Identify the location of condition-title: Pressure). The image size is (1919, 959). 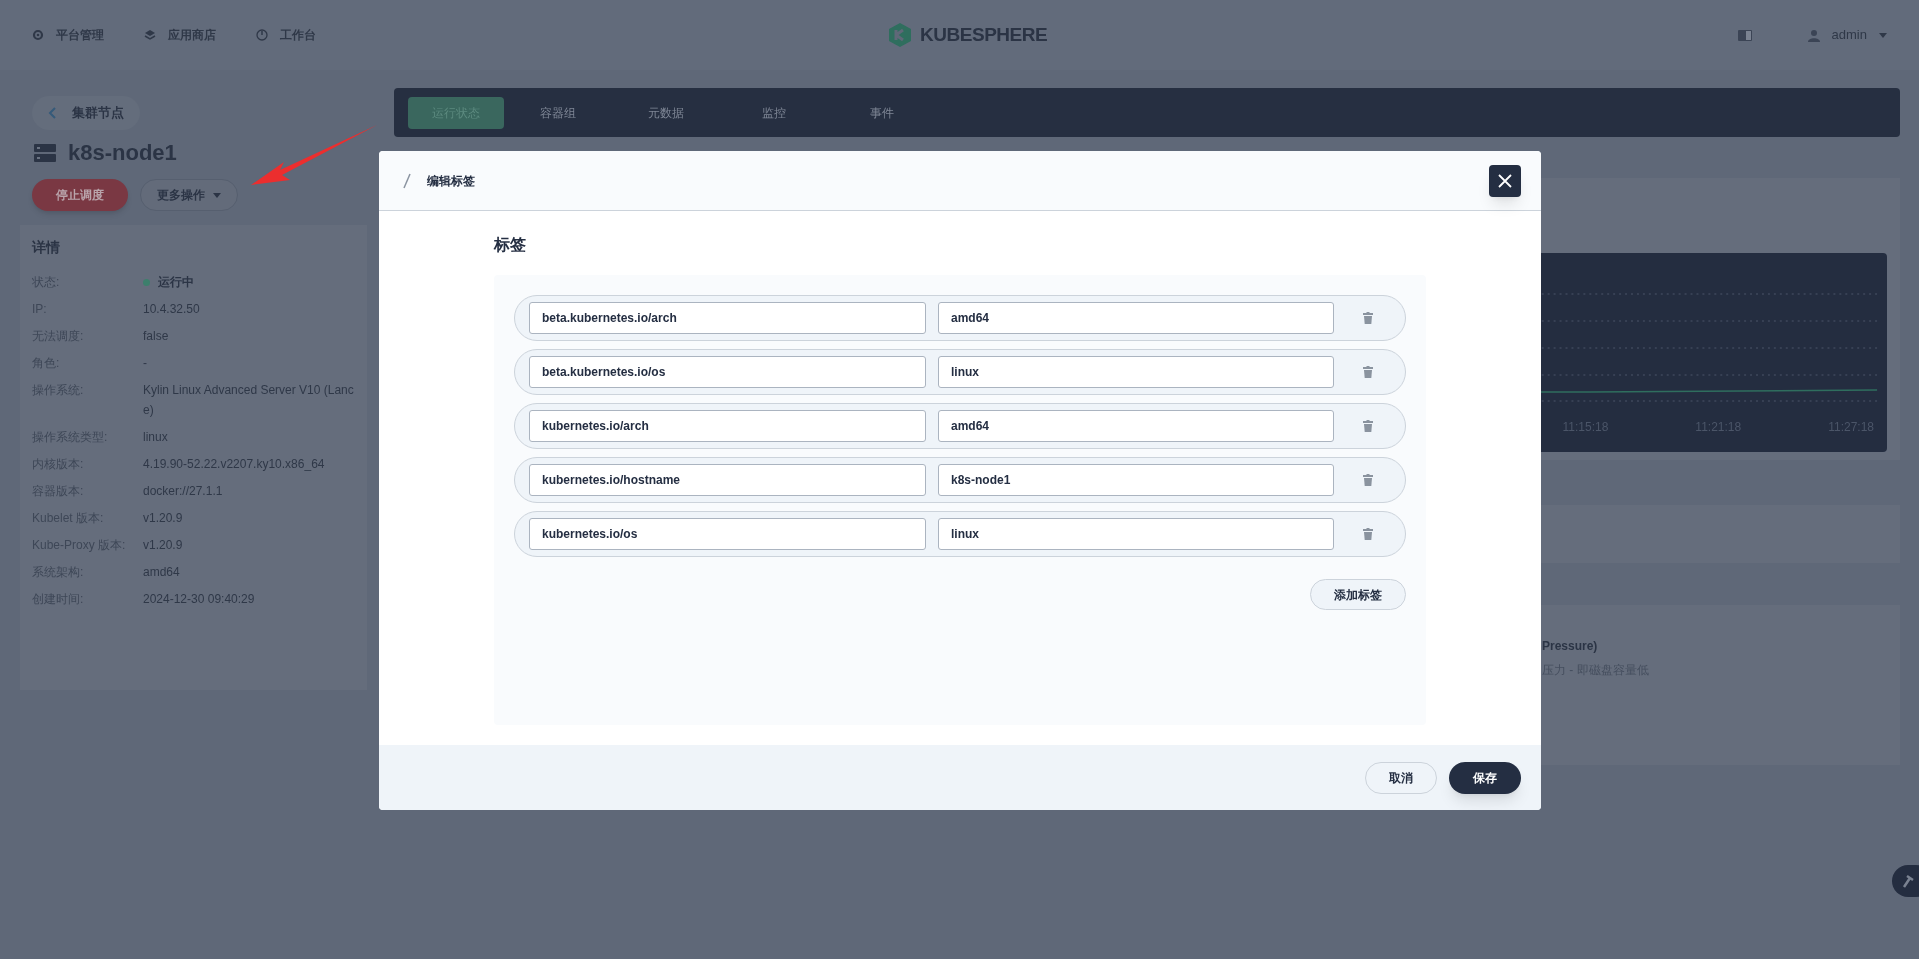
(1570, 646).